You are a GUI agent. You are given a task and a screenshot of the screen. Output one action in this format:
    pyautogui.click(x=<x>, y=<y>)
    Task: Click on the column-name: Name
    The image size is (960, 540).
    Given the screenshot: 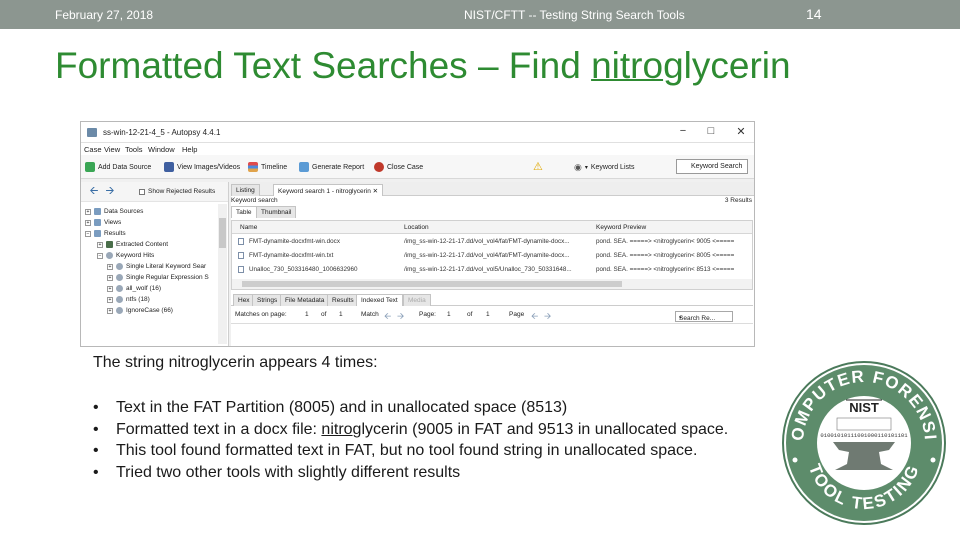 What is the action you would take?
    pyautogui.click(x=248, y=227)
    